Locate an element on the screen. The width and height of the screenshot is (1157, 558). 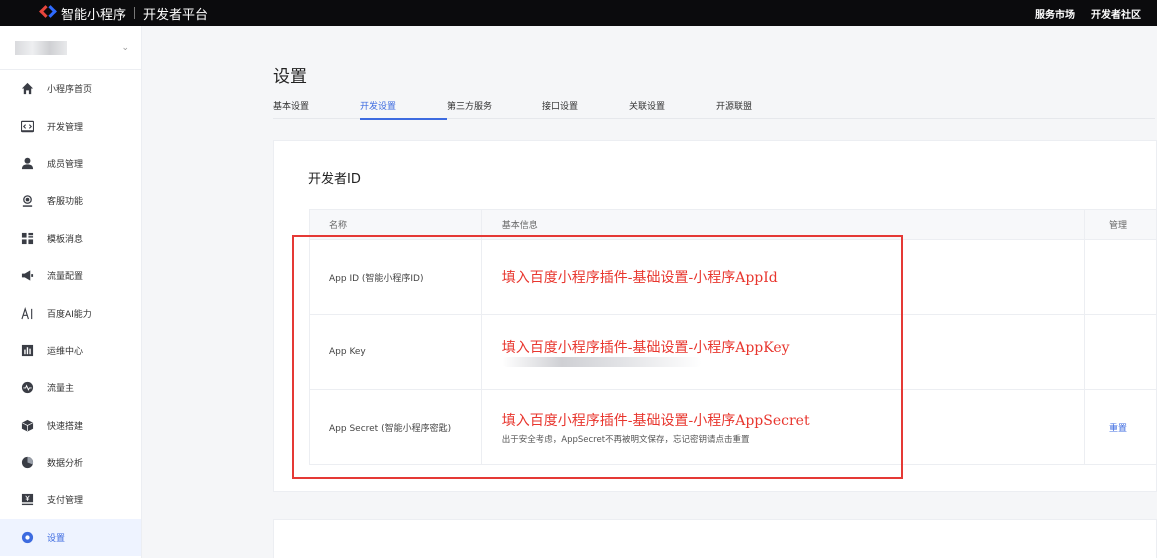
platform-name: 开发者平台 is located at coordinates (176, 15).